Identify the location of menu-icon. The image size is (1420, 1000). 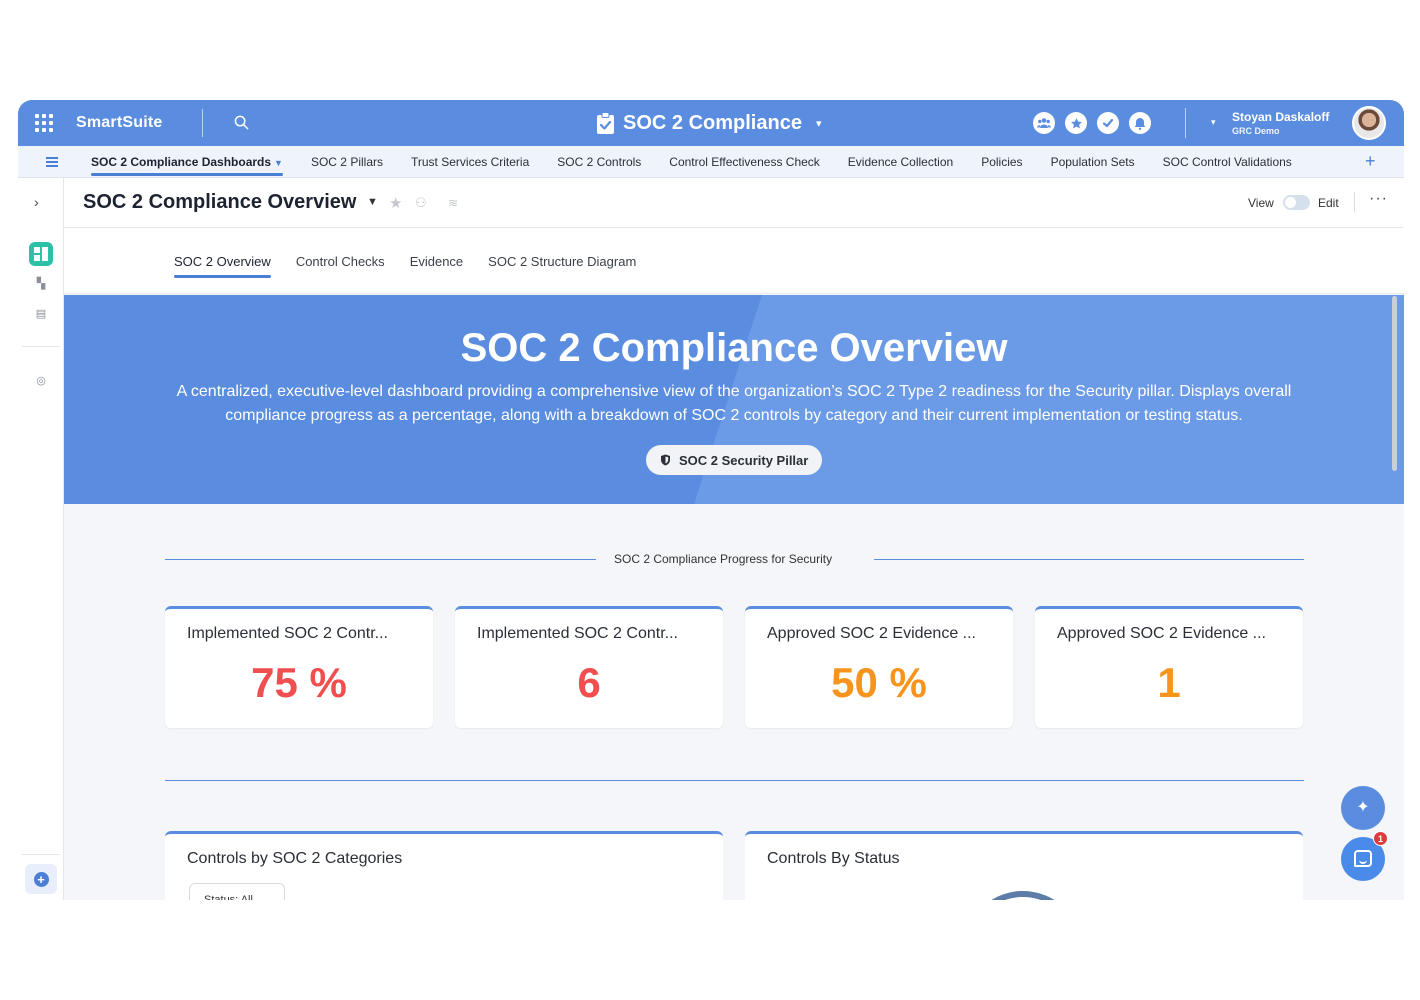
(52, 162).